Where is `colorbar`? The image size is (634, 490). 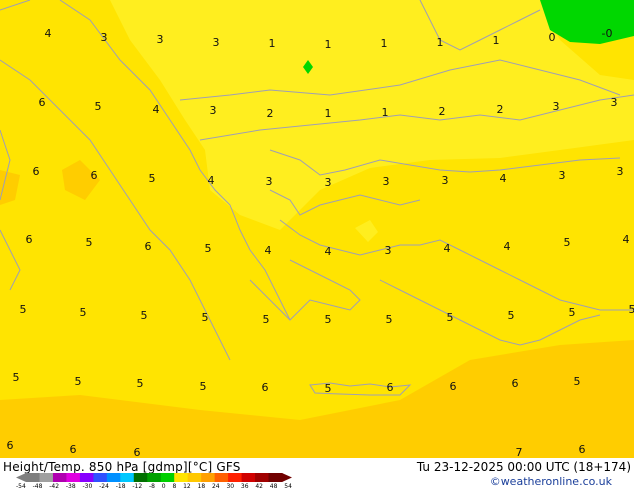
colorbar is located at coordinates (154, 477).